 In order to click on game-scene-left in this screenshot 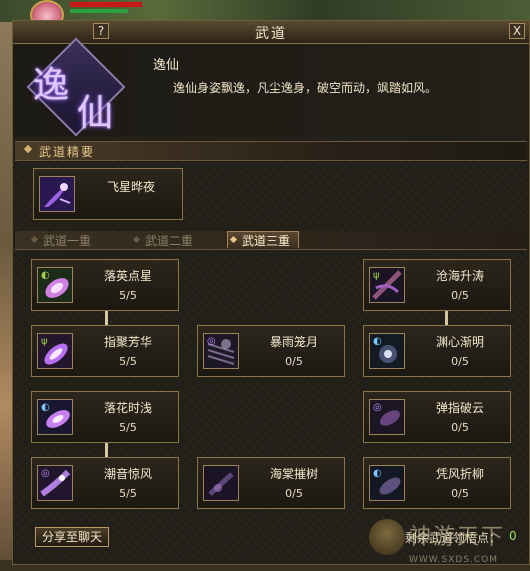, I will do `click(6, 296)`.